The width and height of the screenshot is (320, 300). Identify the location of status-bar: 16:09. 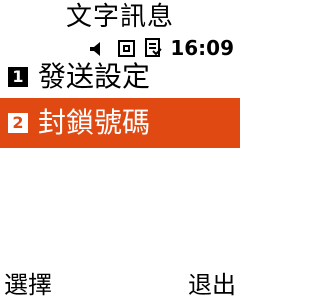
(120, 47).